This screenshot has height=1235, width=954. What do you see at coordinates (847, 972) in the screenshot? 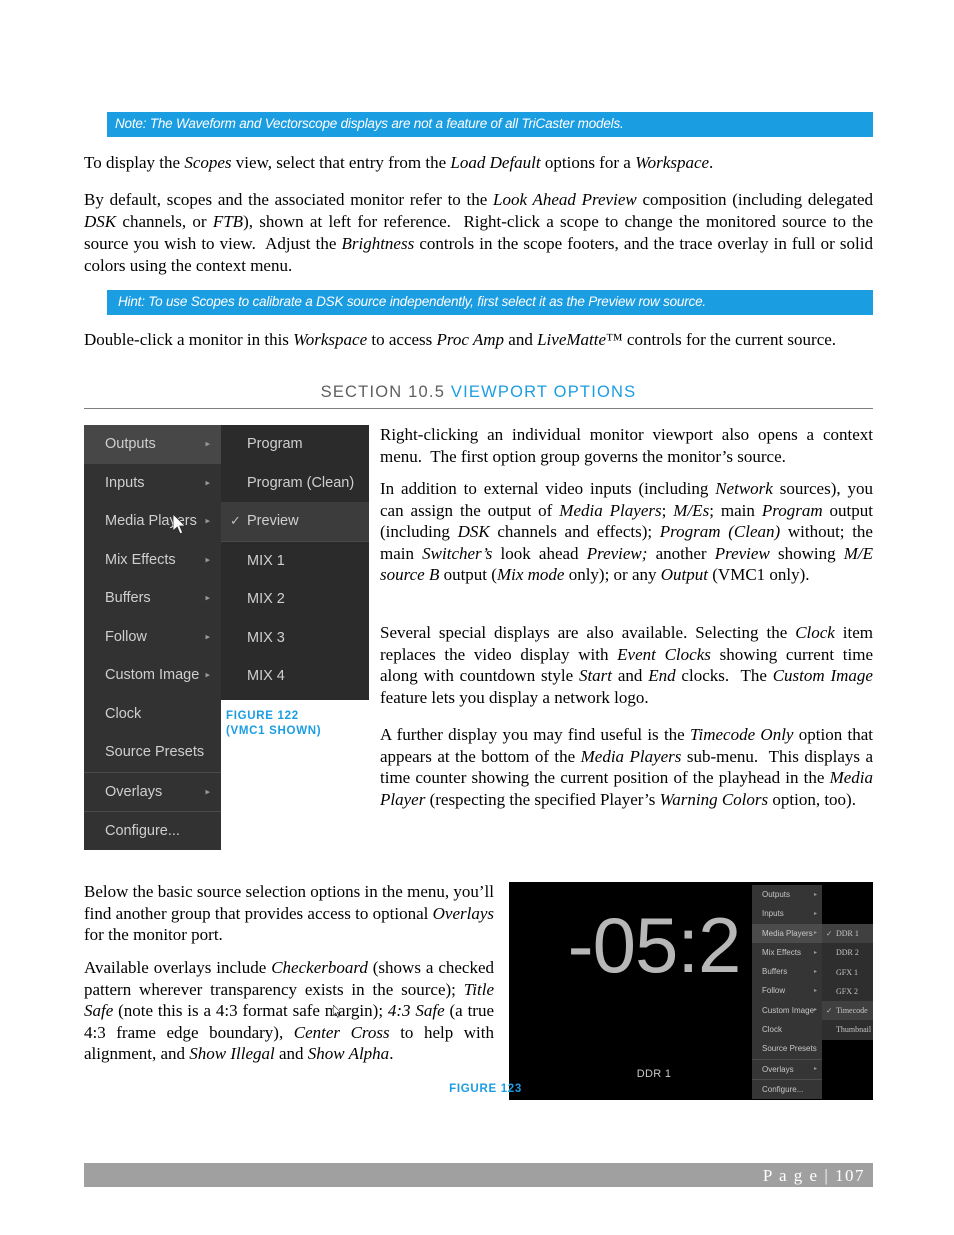
I see `submenu-item-gfx-1: GFX 1` at bounding box center [847, 972].